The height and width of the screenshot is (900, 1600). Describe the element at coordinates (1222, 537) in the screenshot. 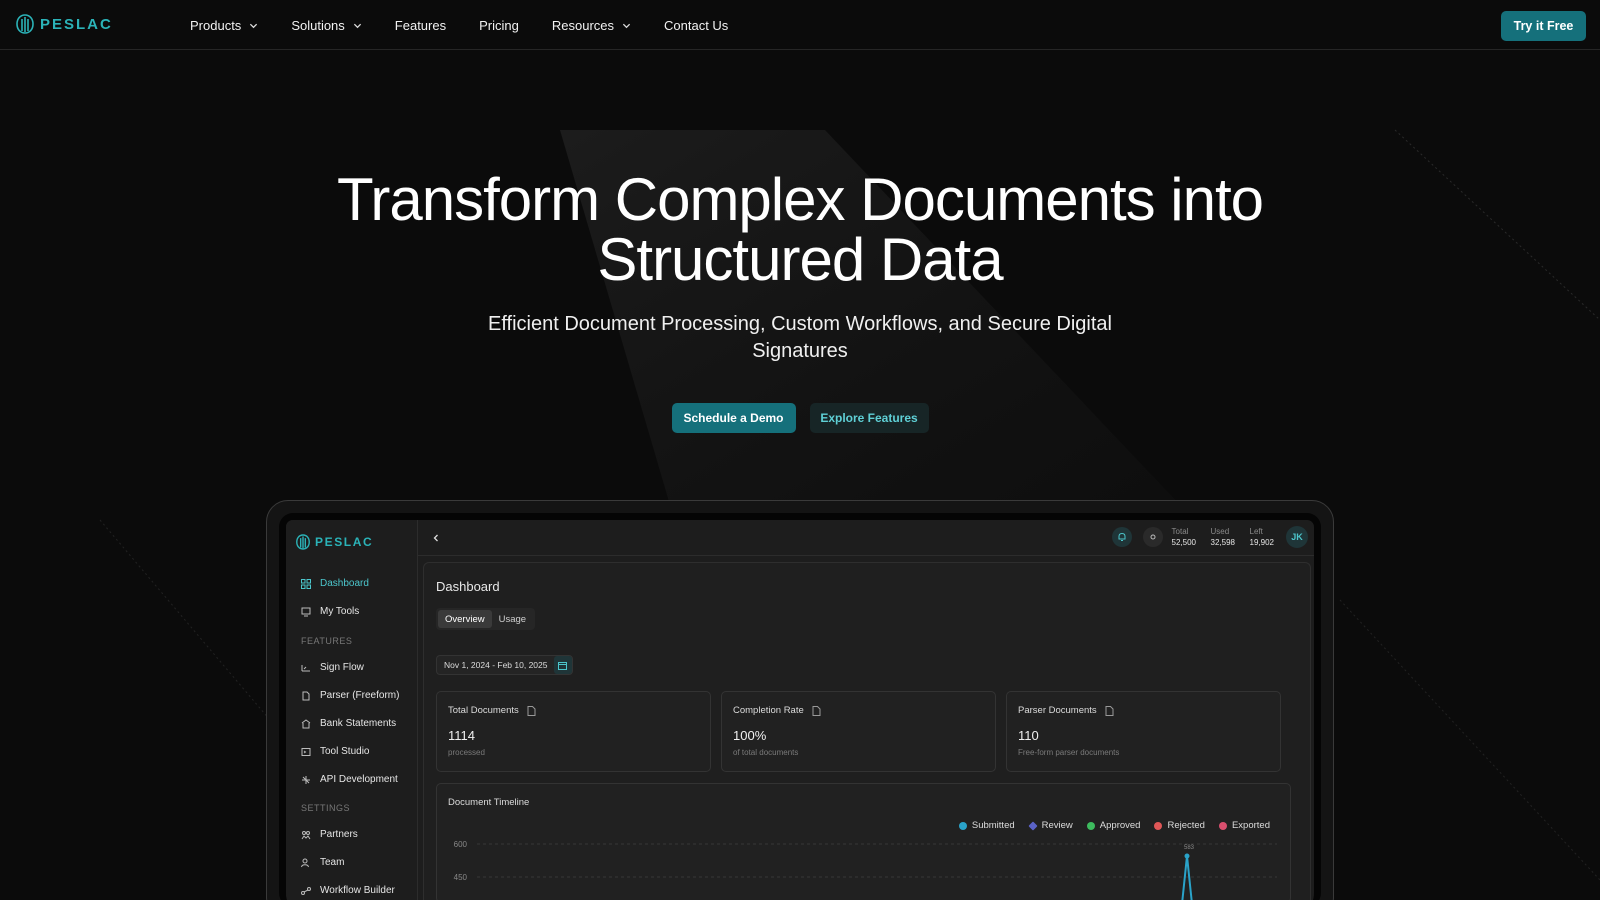

I see `quota-used: Used 32,598` at that location.